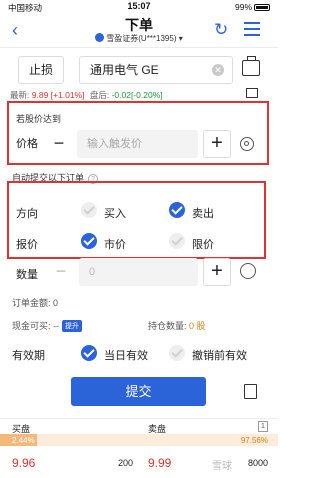 The width and height of the screenshot is (320, 478). I want to click on account-label: 雪盈证券(U***1395), so click(141, 38).